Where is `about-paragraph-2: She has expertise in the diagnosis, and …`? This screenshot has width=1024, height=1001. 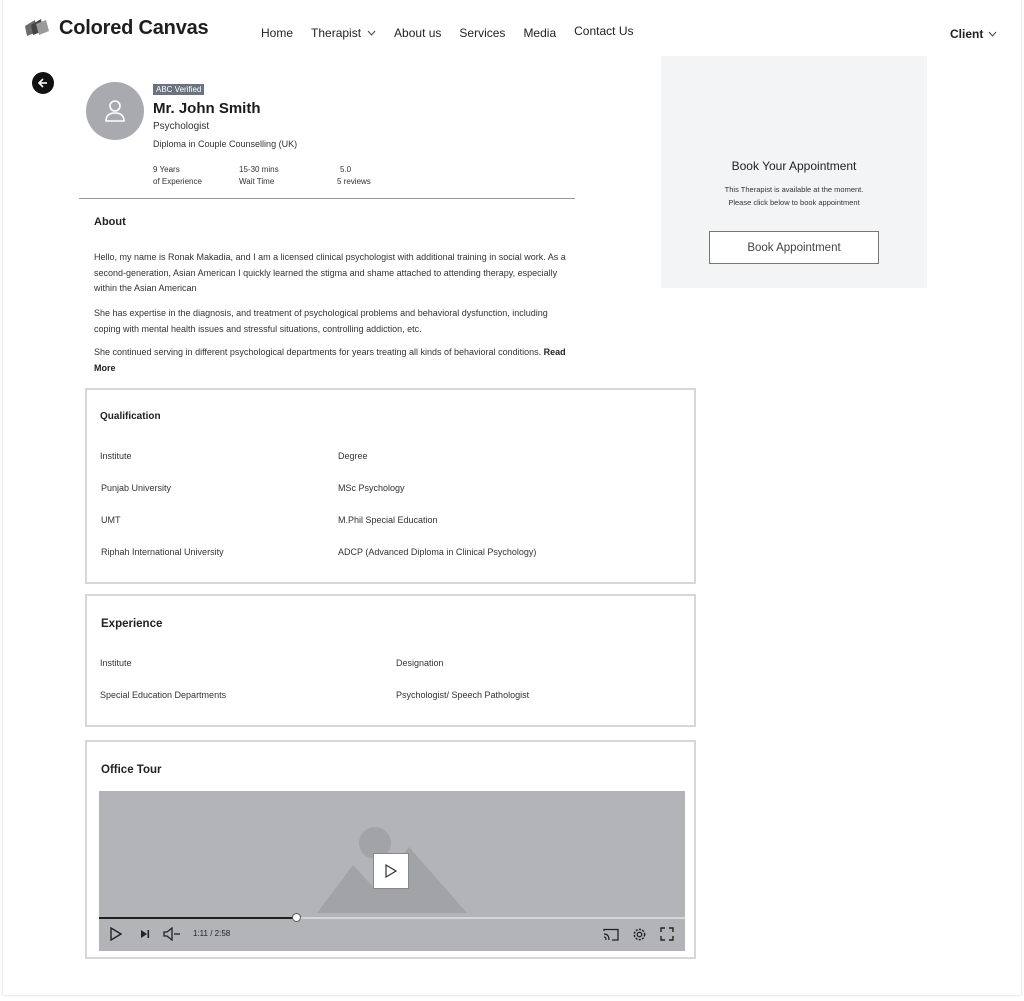 about-paragraph-2: She has expertise in the diagnosis, and … is located at coordinates (321, 321).